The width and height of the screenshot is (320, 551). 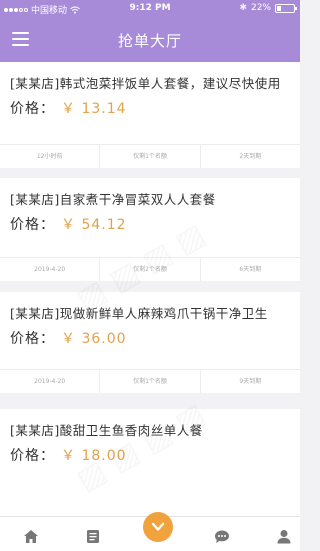 I want to click on price-row: 价格： ￥ 18.00, so click(x=68, y=455).